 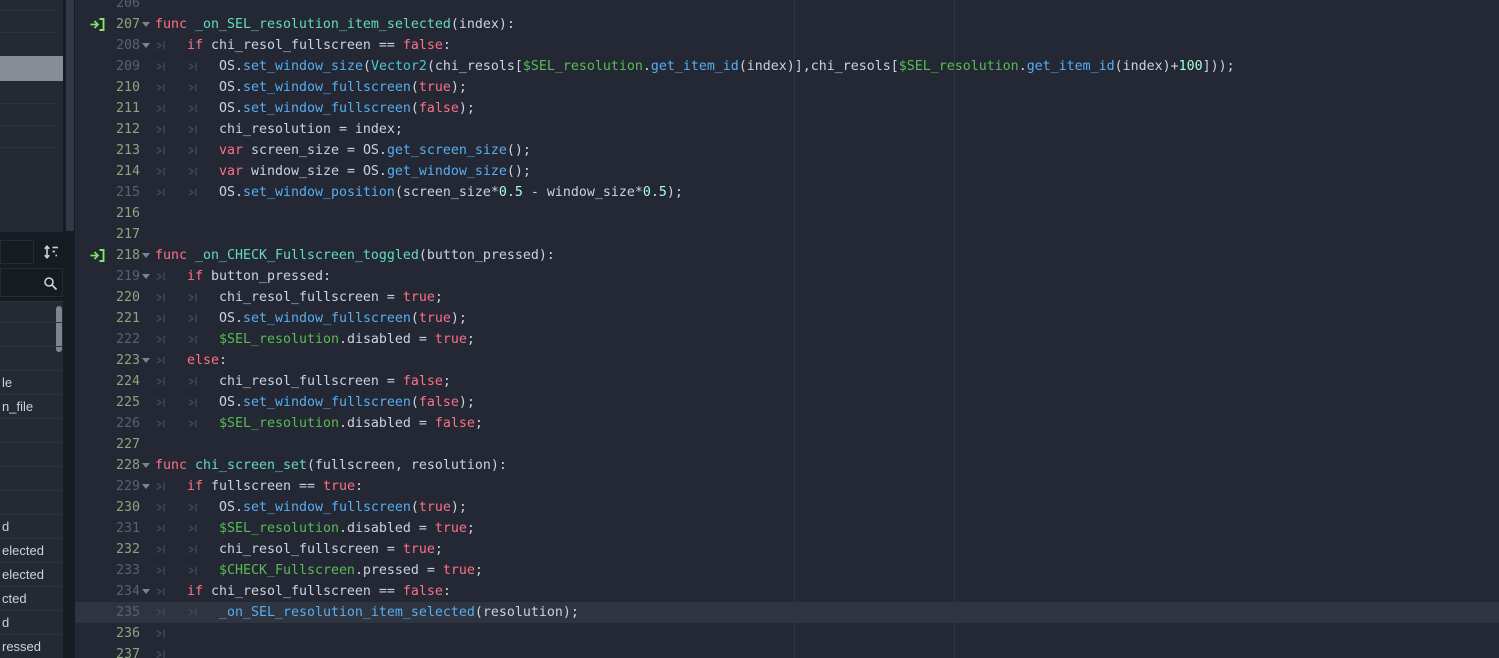 I want to click on code-line-219: 219 if button_pressed:, so click(x=787, y=276).